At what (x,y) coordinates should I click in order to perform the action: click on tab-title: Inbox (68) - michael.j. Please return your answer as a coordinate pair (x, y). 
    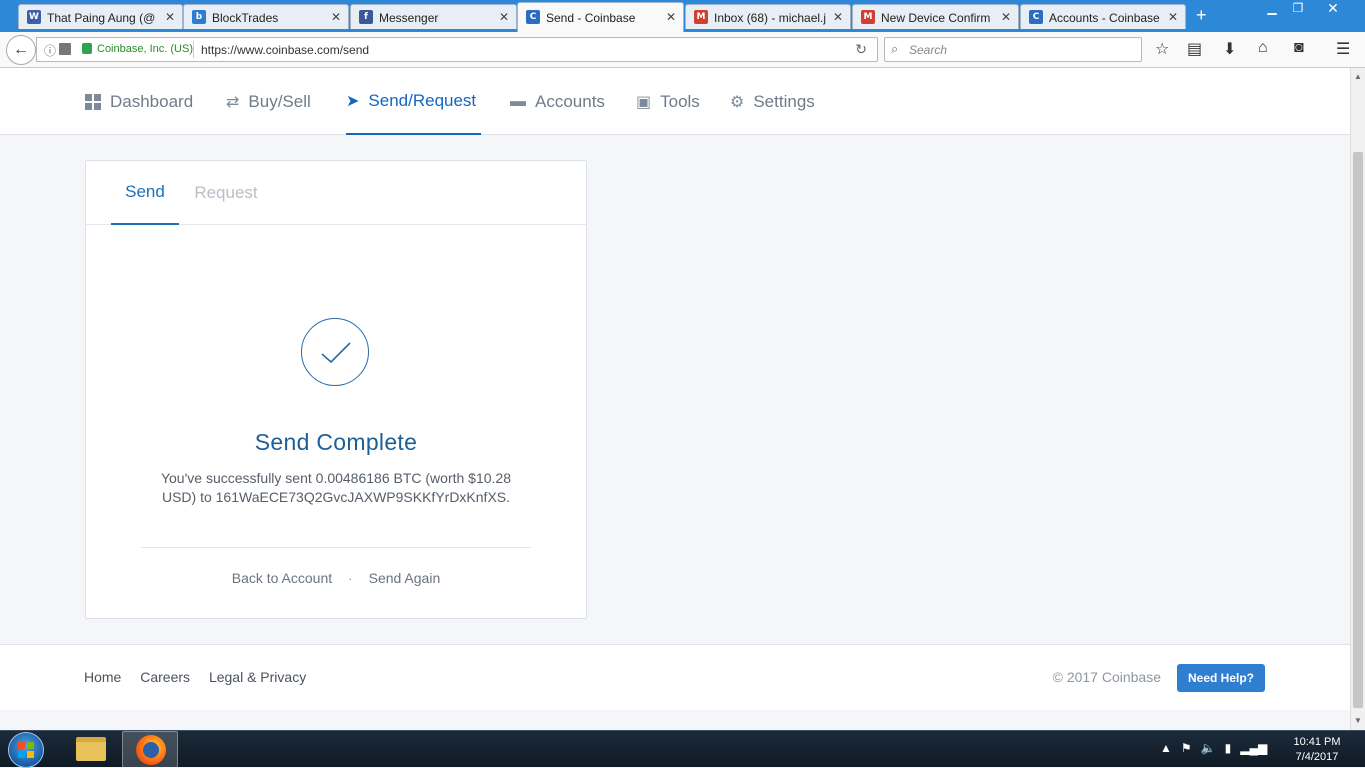
    Looking at the image, I should click on (770, 18).